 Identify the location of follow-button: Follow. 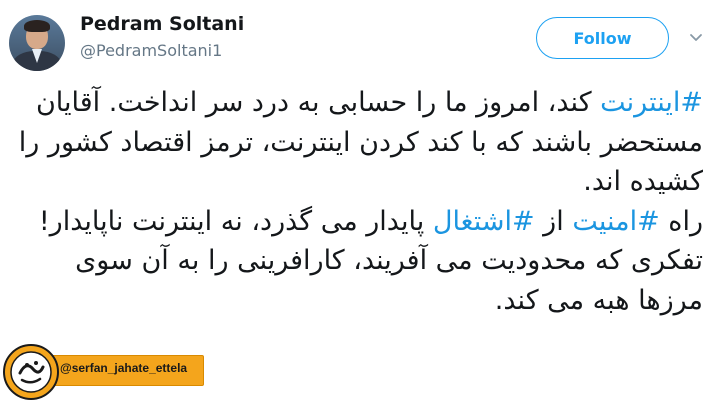
(602, 38).